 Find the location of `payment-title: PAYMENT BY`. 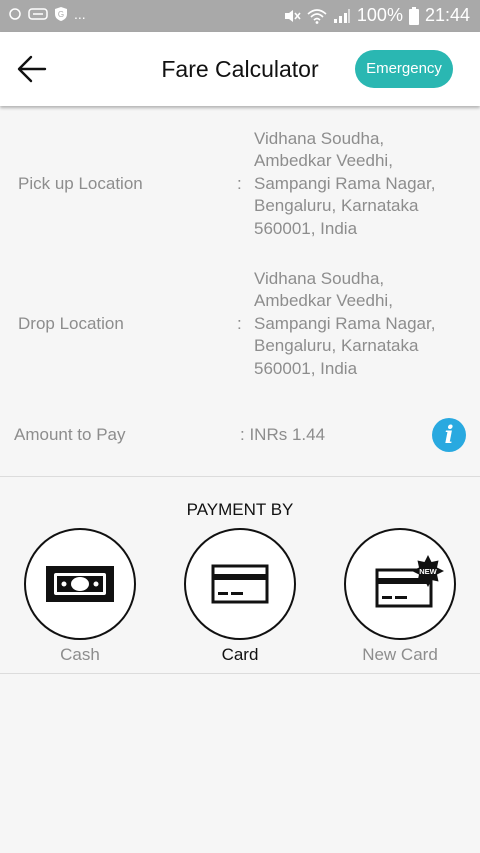

payment-title: PAYMENT BY is located at coordinates (240, 509).